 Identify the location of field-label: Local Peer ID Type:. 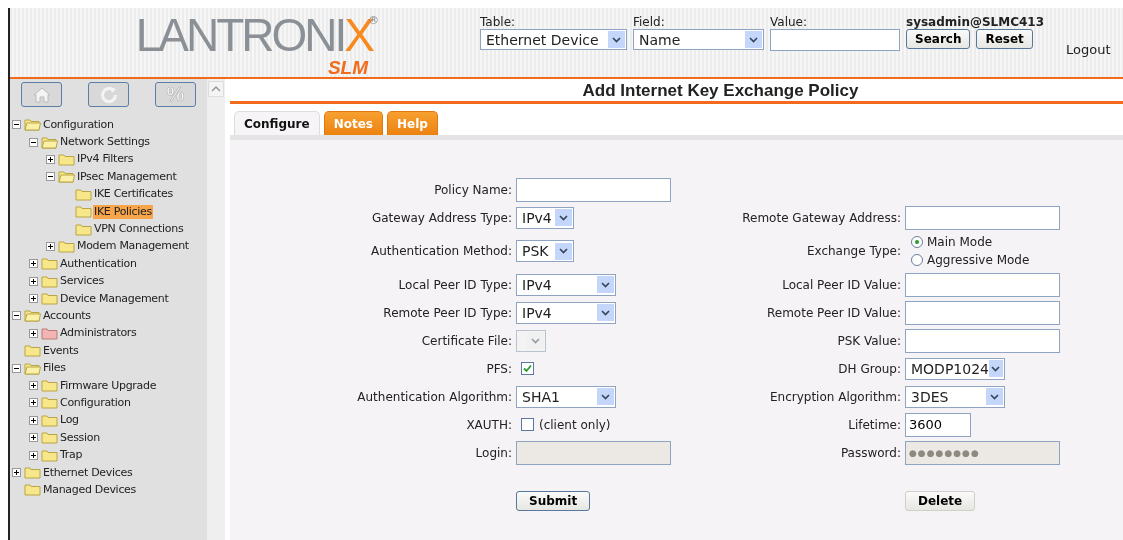
(454, 285).